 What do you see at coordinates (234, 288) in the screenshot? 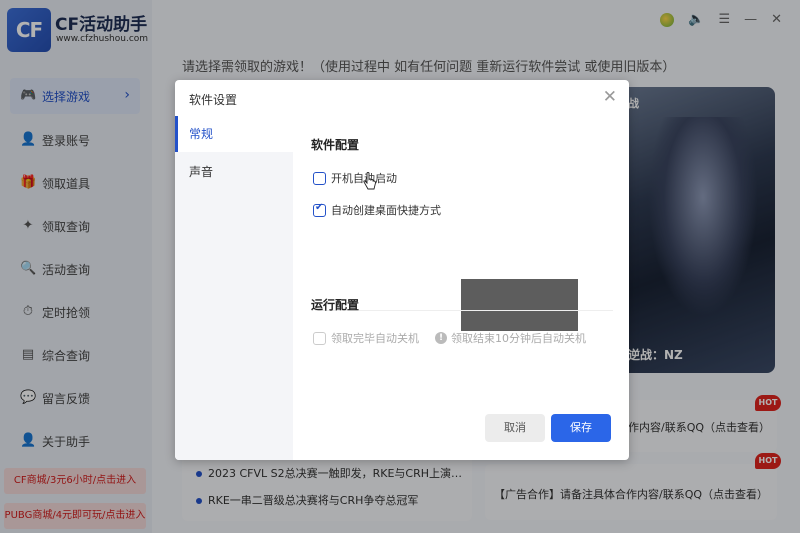
I see `dialog-sidebar: 常规 声音` at bounding box center [234, 288].